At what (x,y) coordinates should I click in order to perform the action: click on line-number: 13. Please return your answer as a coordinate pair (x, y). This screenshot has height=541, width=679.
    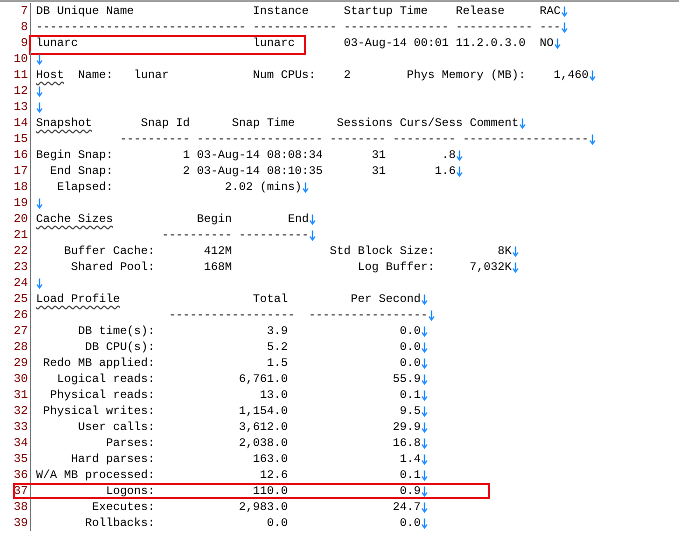
    Looking at the image, I should click on (15, 107).